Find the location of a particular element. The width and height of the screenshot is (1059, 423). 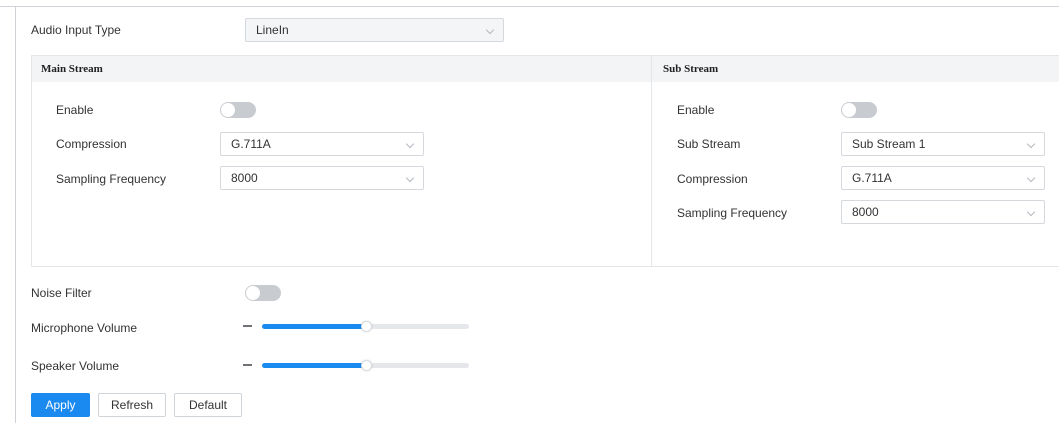

sub-stream-header: Sub Stream is located at coordinates (855, 69).